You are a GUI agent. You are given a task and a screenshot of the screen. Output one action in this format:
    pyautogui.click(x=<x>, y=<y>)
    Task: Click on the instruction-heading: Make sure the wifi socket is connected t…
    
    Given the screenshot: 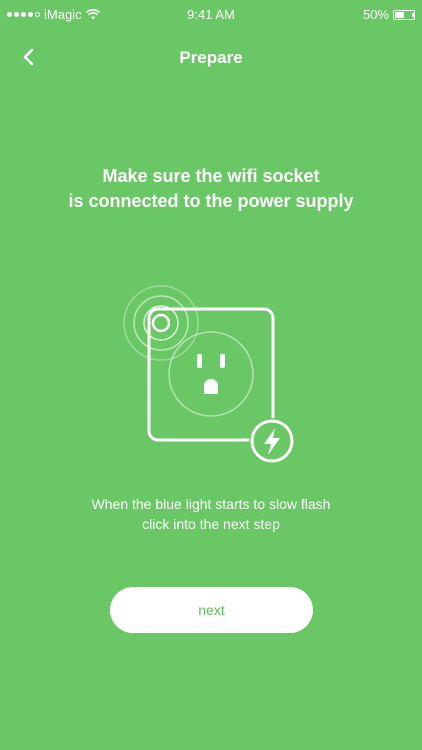 What is the action you would take?
    pyautogui.click(x=211, y=189)
    